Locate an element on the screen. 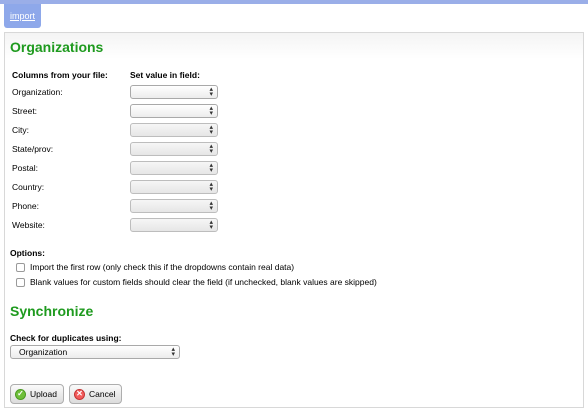 Image resolution: width=588 pixels, height=412 pixels. synchronize-heading: Synchronize is located at coordinates (52, 311).